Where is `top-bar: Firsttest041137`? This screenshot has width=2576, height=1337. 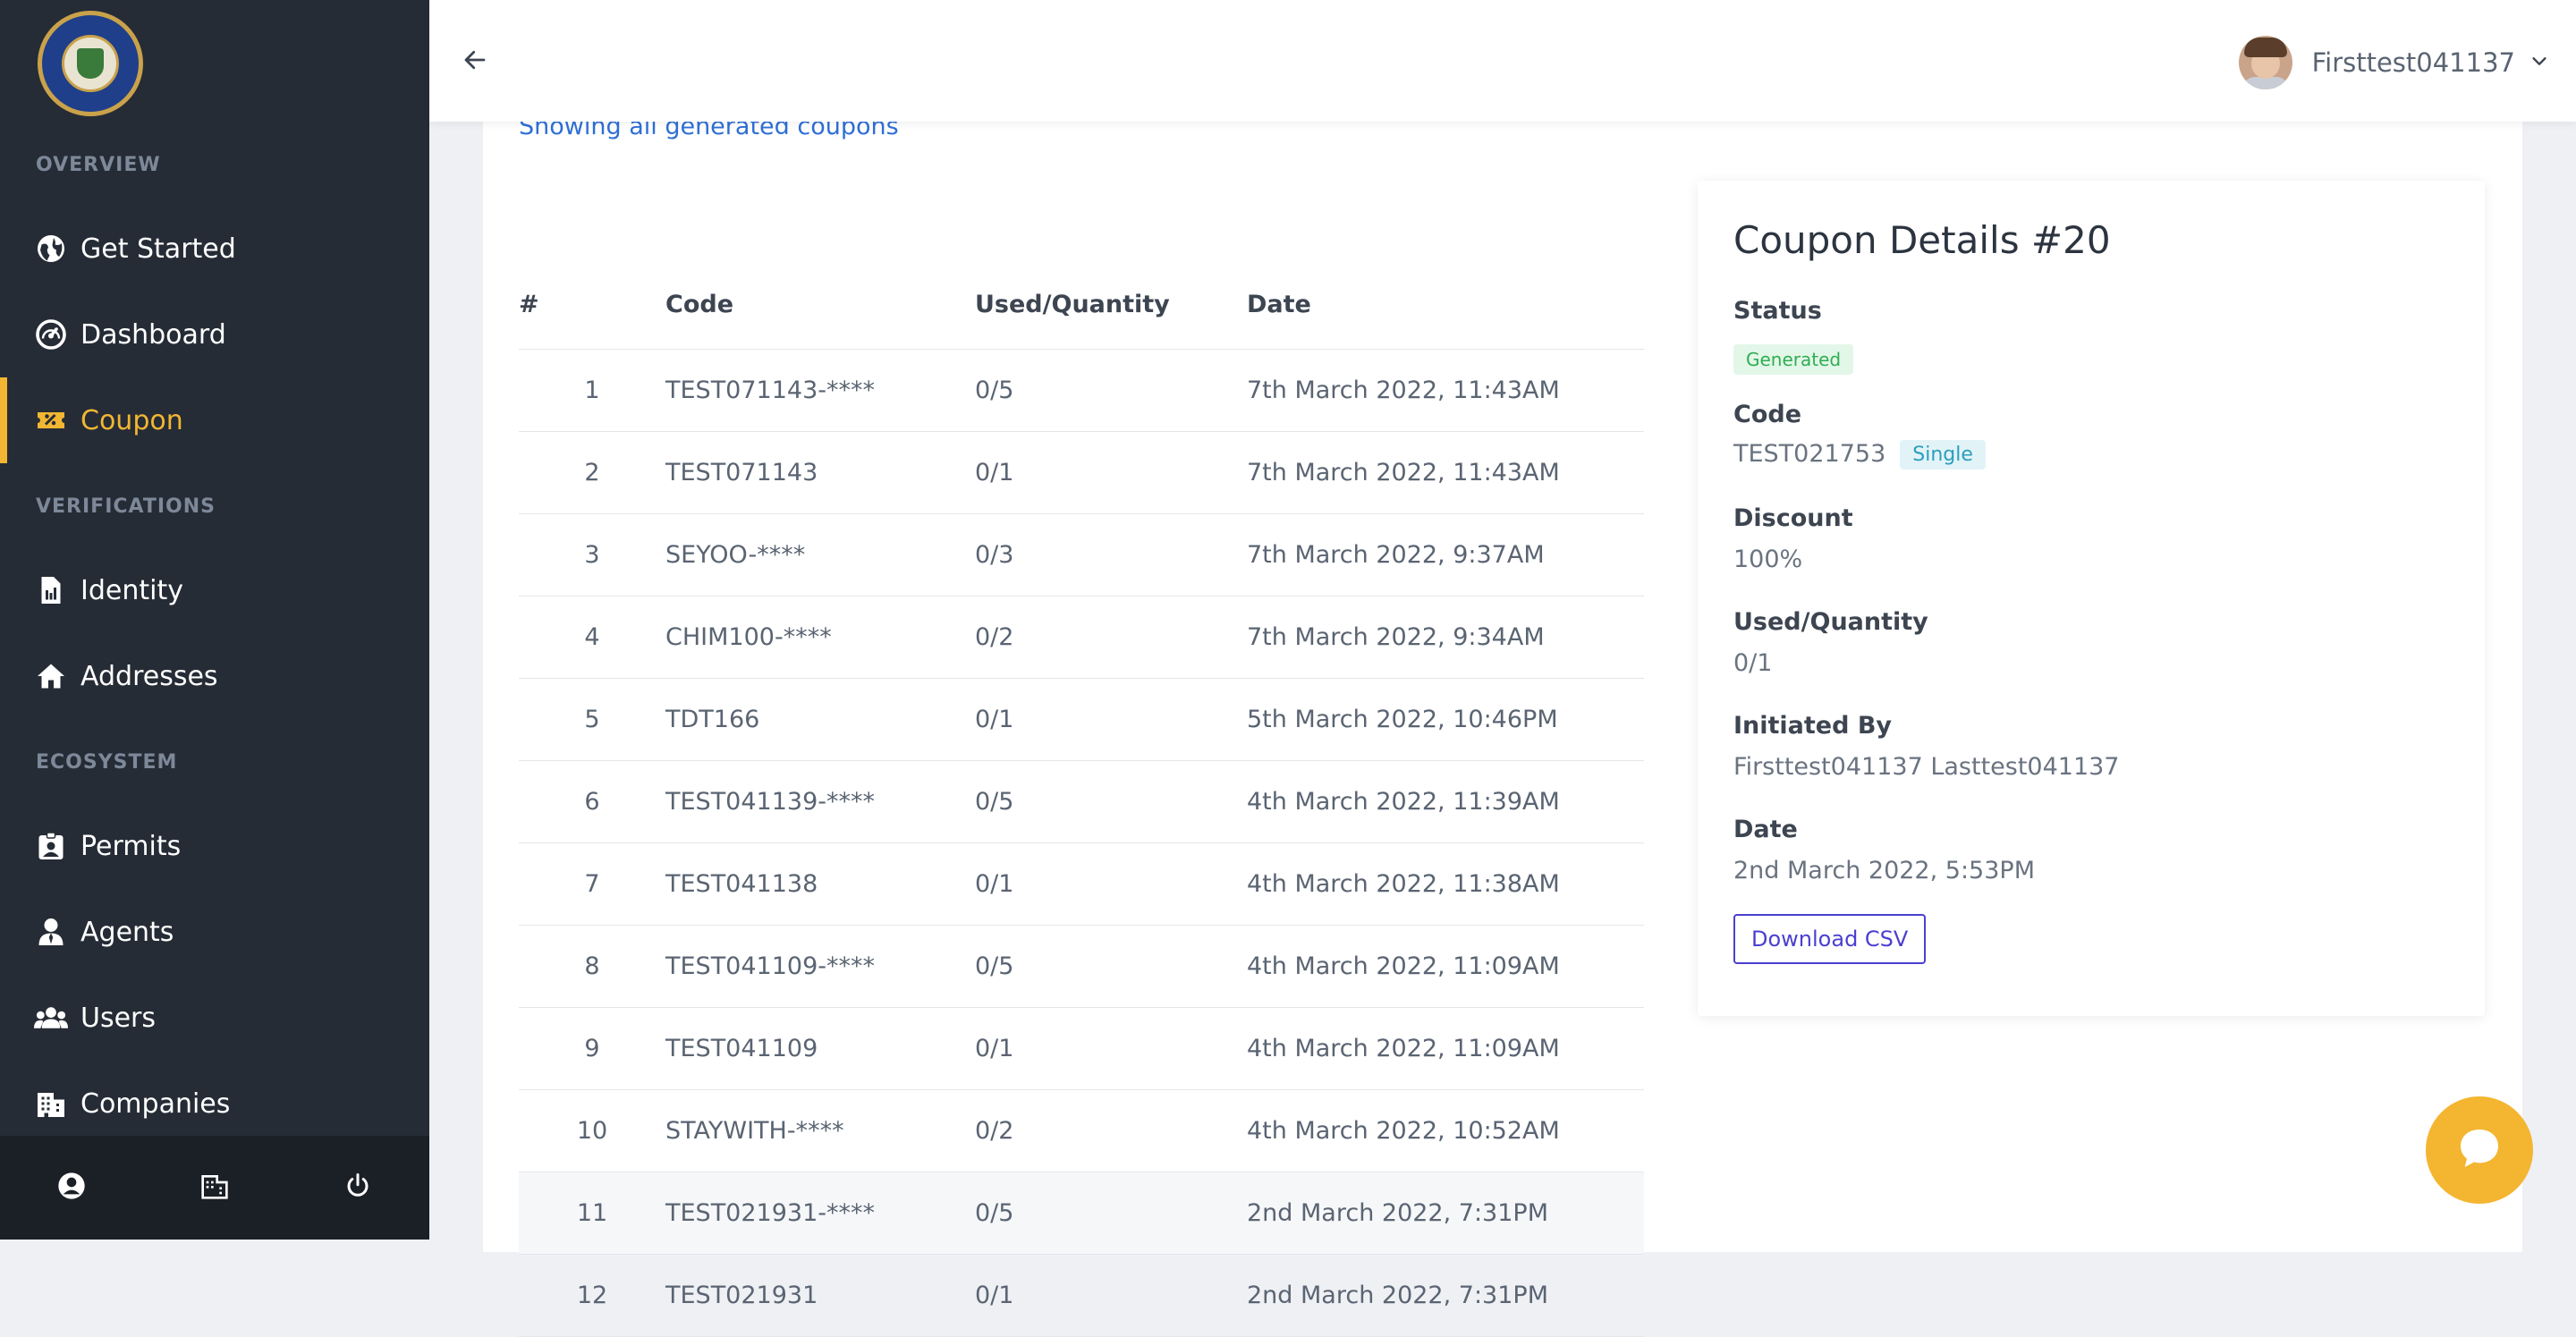 top-bar: Firsttest041137 is located at coordinates (1502, 61).